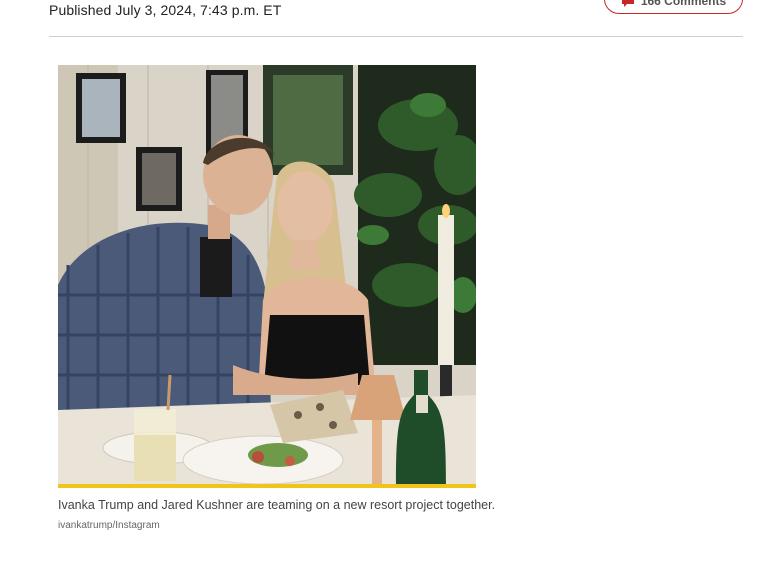 This screenshot has width=760, height=570. Describe the element at coordinates (109, 525) in the screenshot. I see `photo-credit: ivankatrump/Instagram` at that location.